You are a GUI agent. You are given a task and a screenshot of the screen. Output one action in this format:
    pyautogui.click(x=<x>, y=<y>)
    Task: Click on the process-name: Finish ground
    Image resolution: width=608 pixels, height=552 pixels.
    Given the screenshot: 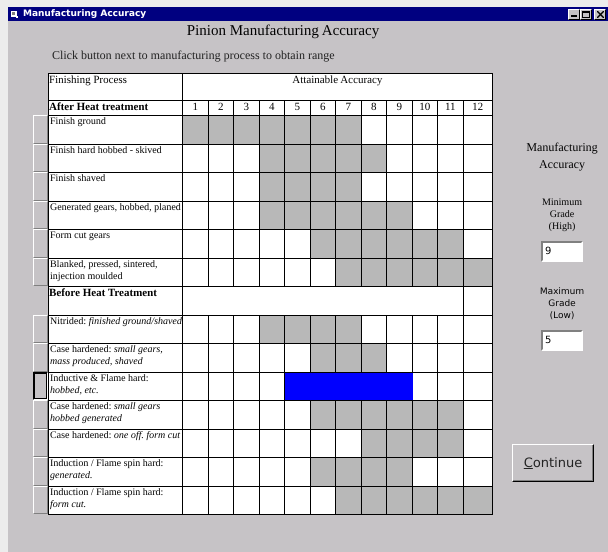 What is the action you would take?
    pyautogui.click(x=115, y=130)
    